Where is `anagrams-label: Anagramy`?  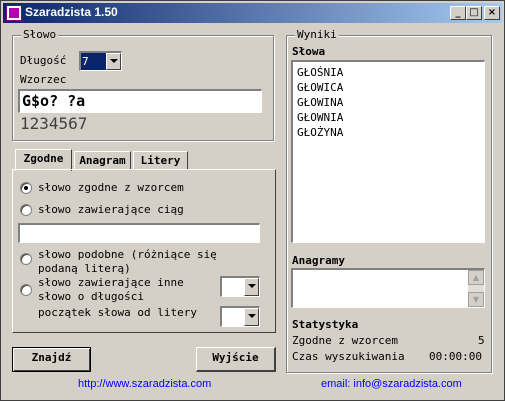 anagrams-label: Anagramy is located at coordinates (318, 260).